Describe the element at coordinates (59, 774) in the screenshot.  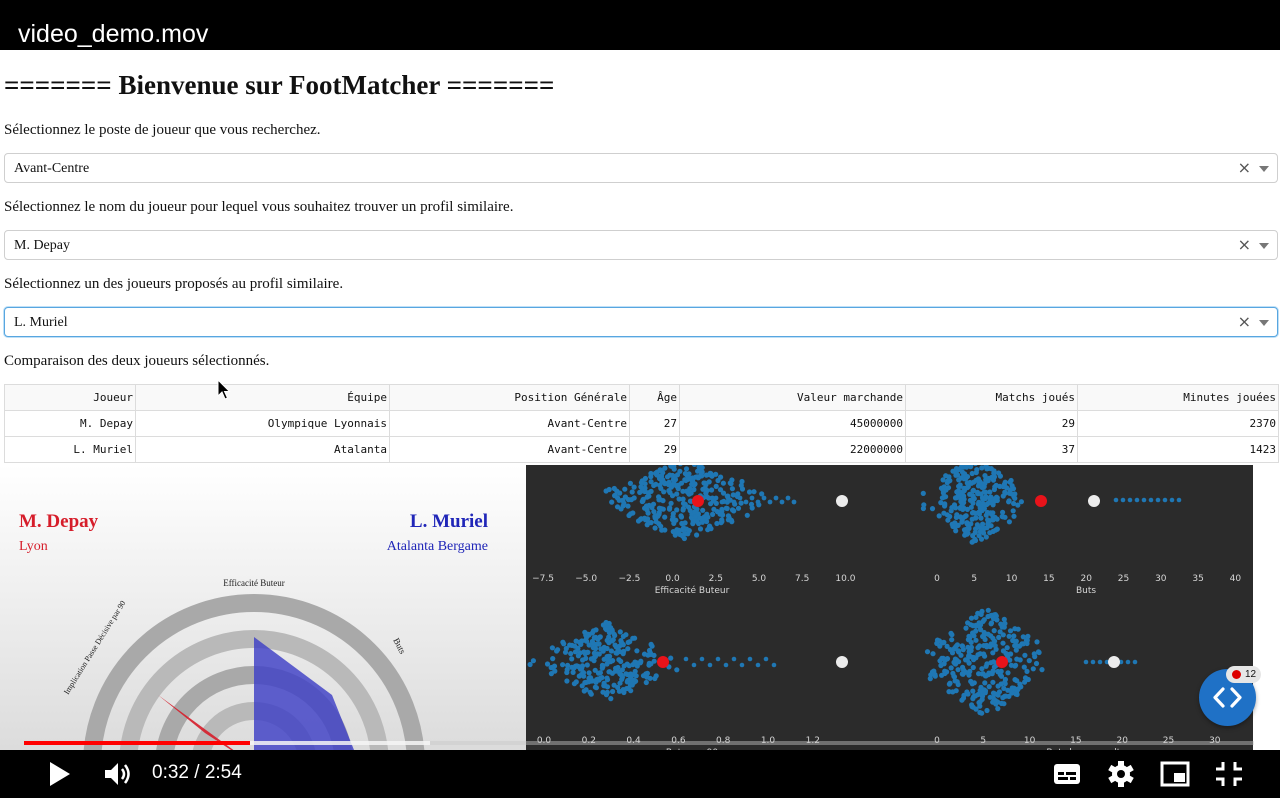
I see `play-icon` at that location.